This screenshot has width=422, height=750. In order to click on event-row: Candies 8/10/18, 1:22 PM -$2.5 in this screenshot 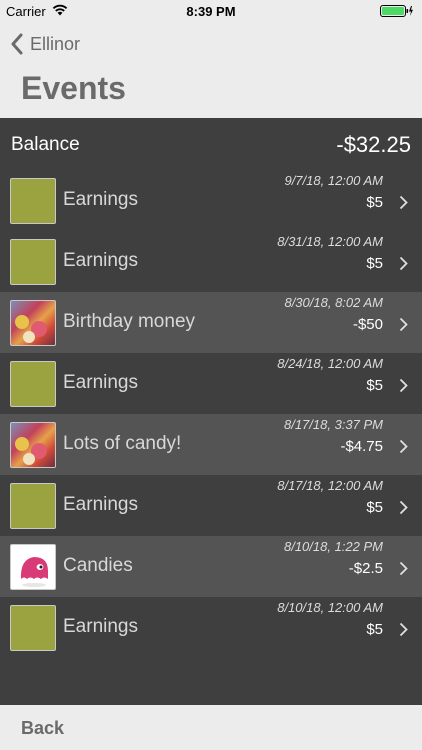, I will do `click(211, 566)`.